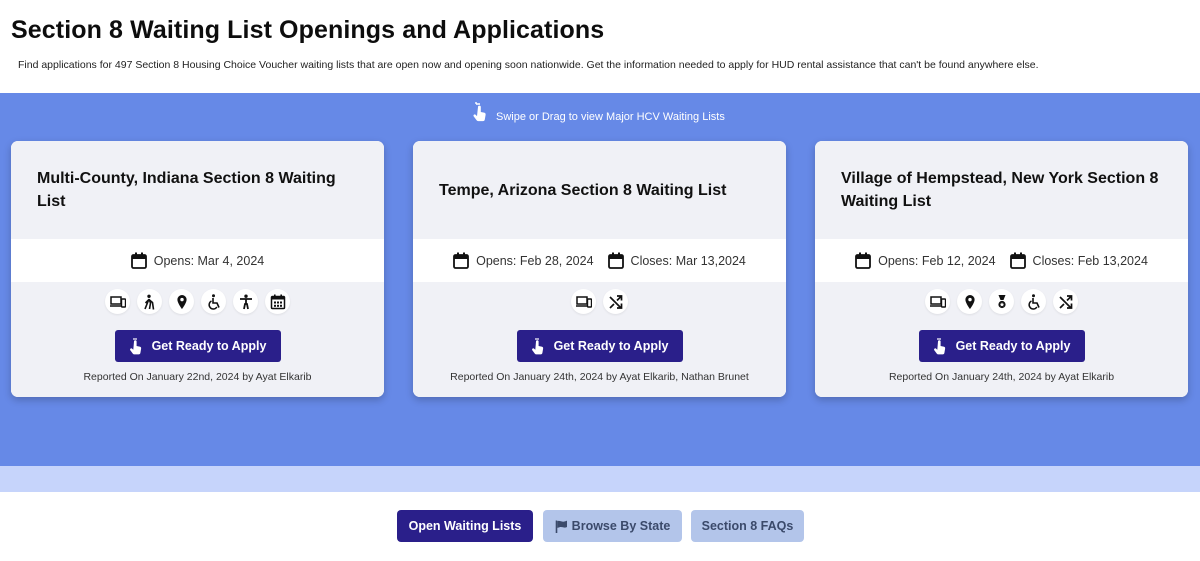 Image resolution: width=1200 pixels, height=561 pixels. I want to click on opens-date: Opens: Feb 12, 2024, so click(925, 260).